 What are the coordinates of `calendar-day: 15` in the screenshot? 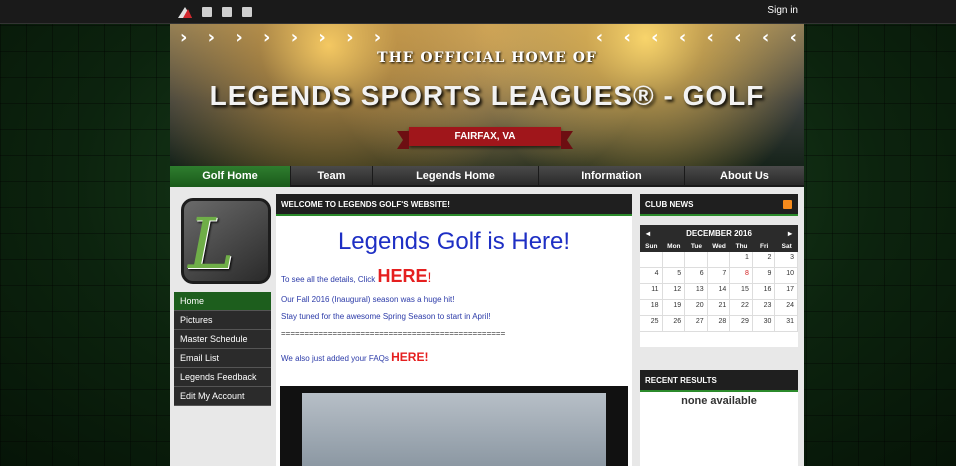 It's located at (741, 292).